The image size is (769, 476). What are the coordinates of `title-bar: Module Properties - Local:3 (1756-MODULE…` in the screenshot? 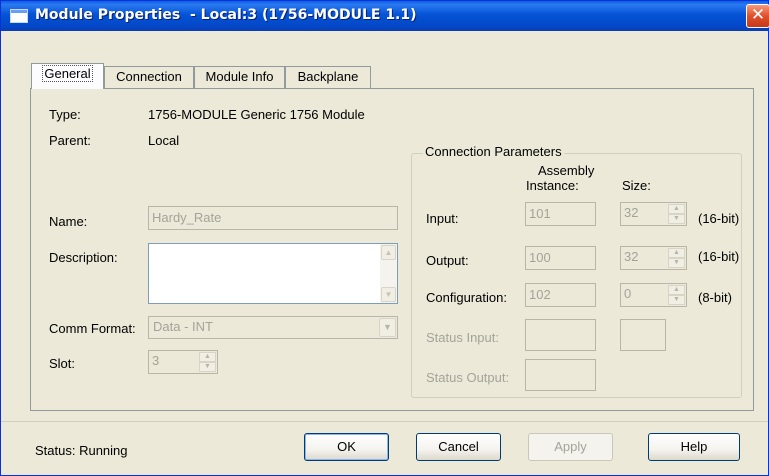 It's located at (385, 16).